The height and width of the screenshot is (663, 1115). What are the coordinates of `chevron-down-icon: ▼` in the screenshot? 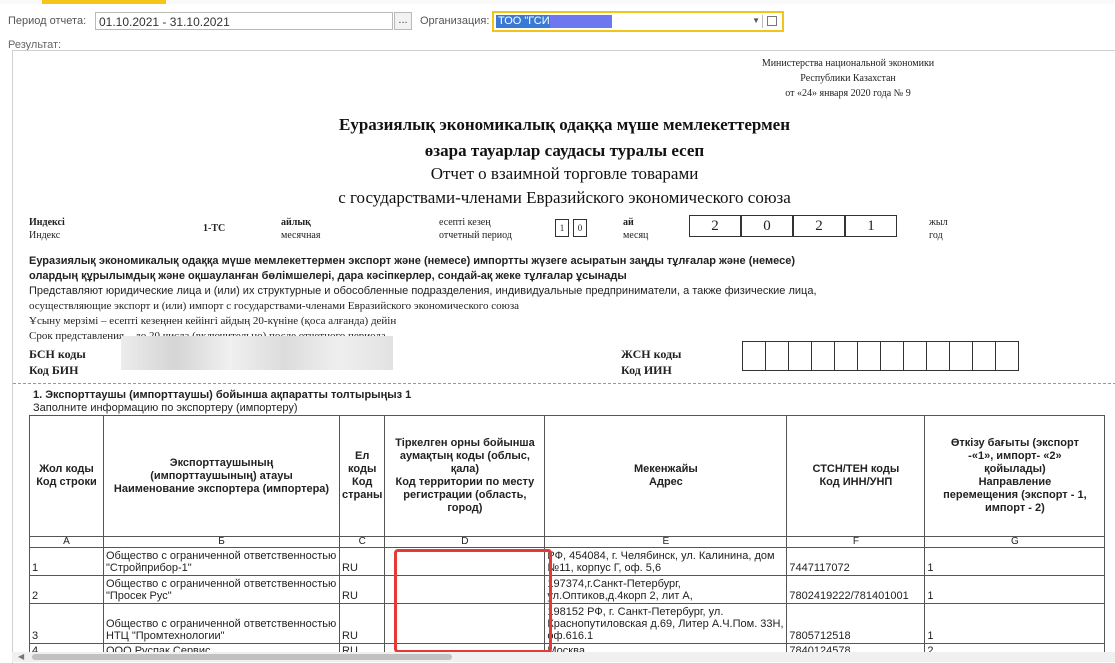 It's located at (756, 20).